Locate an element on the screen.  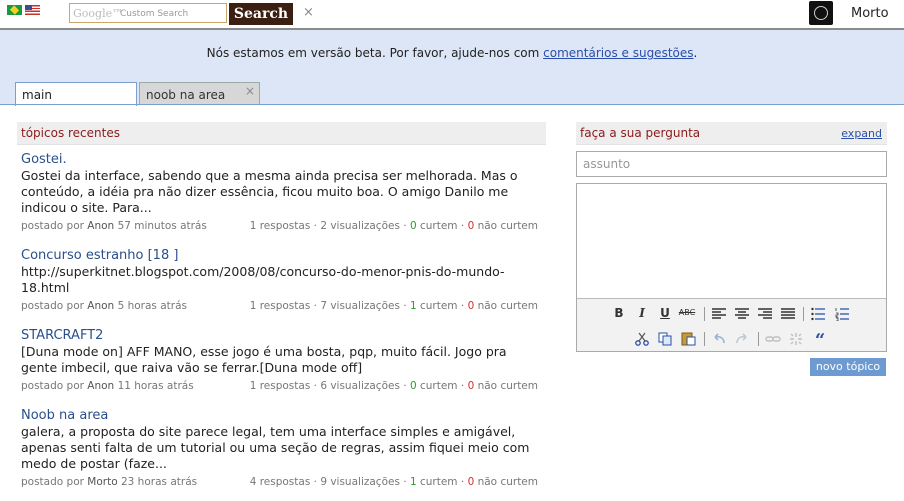
beta-end: . is located at coordinates (695, 53).